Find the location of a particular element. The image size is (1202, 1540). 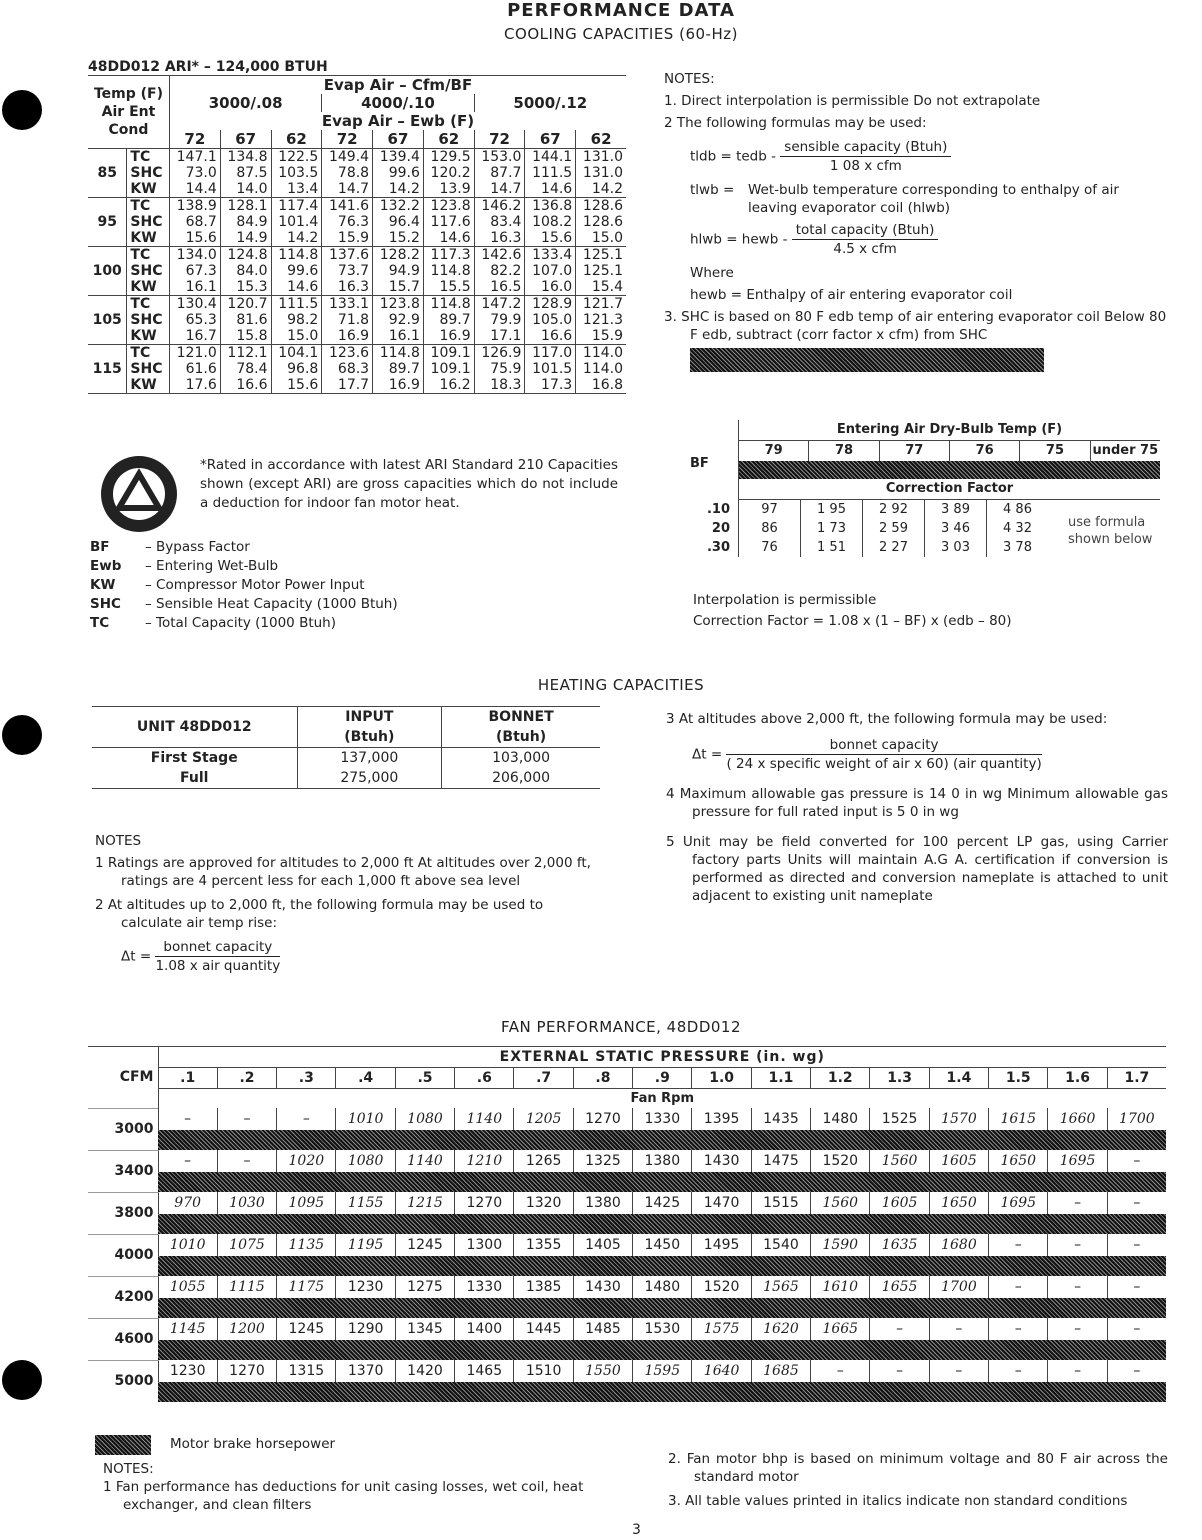

cooling-cell: 16.9 is located at coordinates (347, 336).